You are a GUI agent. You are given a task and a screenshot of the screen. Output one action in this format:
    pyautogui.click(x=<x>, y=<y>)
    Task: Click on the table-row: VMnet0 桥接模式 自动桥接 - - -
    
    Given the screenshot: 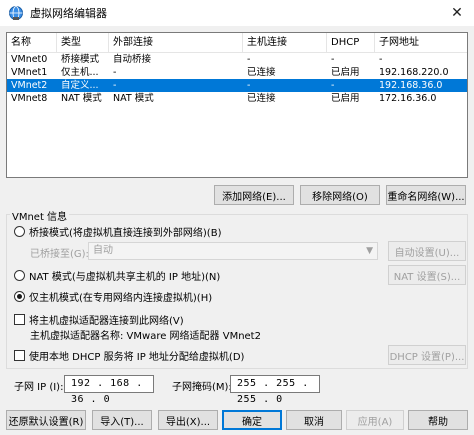 What is the action you would take?
    pyautogui.click(x=237, y=59)
    